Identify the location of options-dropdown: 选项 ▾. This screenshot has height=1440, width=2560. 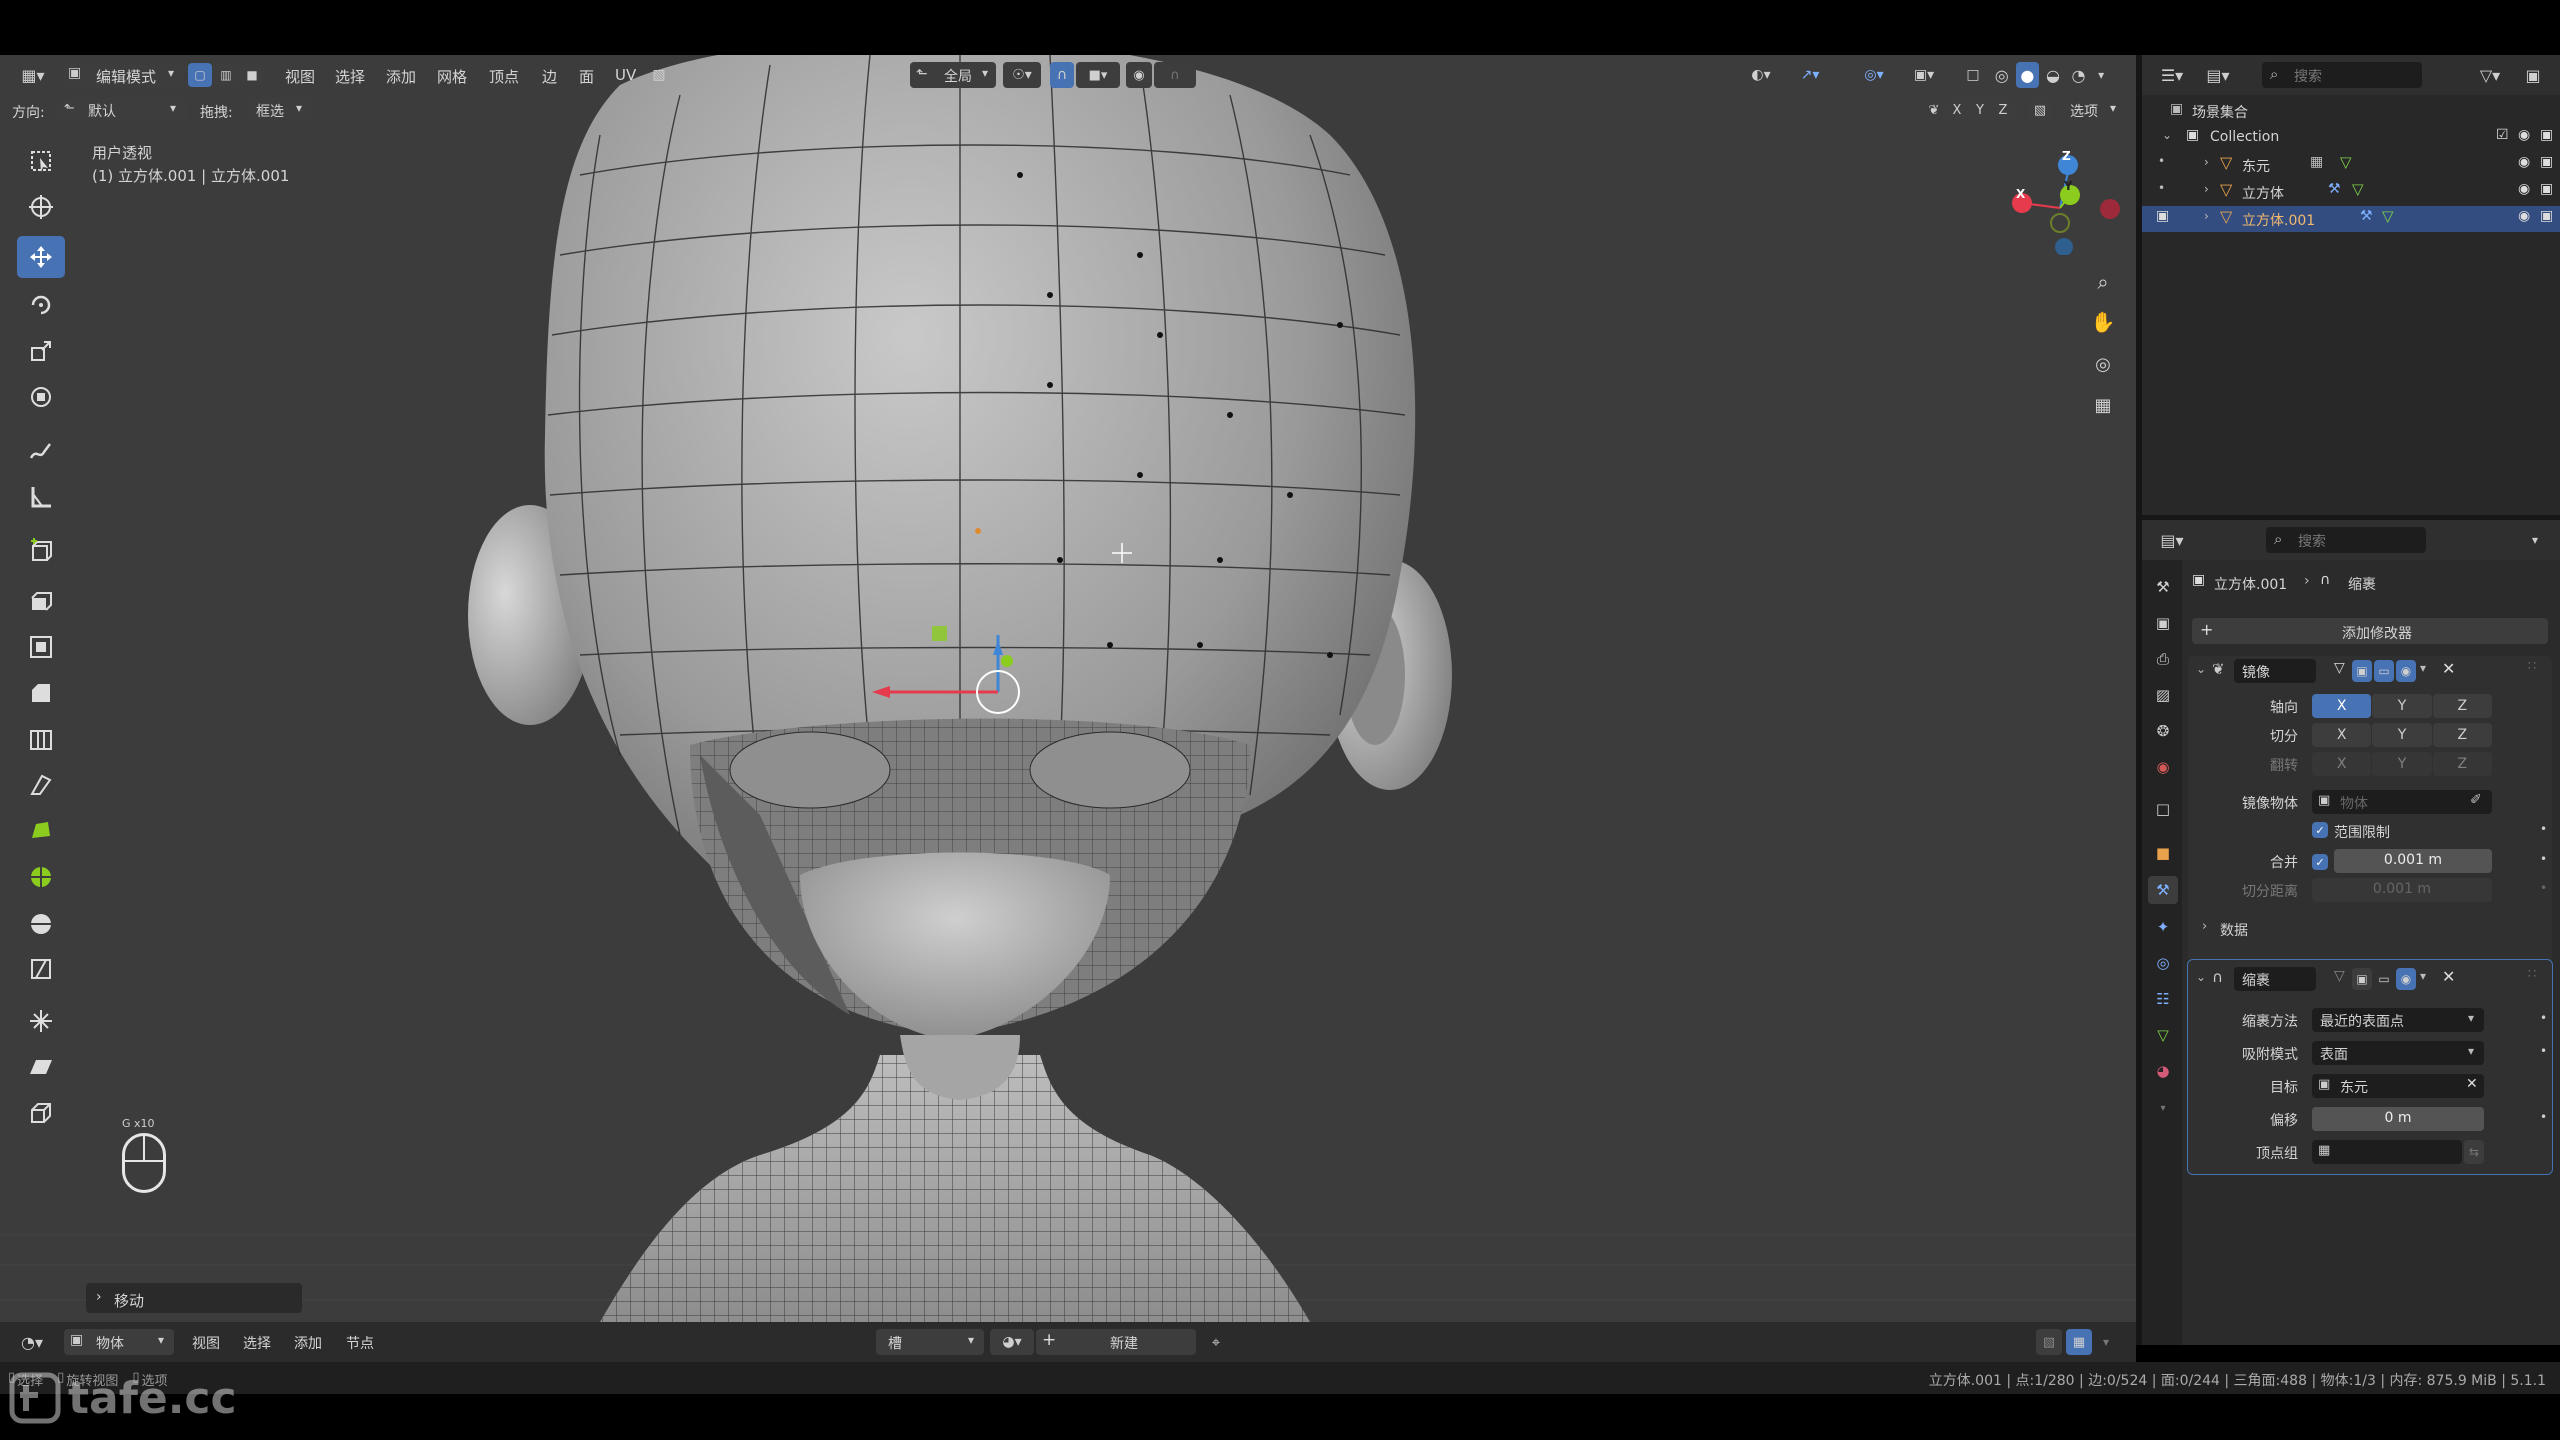
(2093, 110).